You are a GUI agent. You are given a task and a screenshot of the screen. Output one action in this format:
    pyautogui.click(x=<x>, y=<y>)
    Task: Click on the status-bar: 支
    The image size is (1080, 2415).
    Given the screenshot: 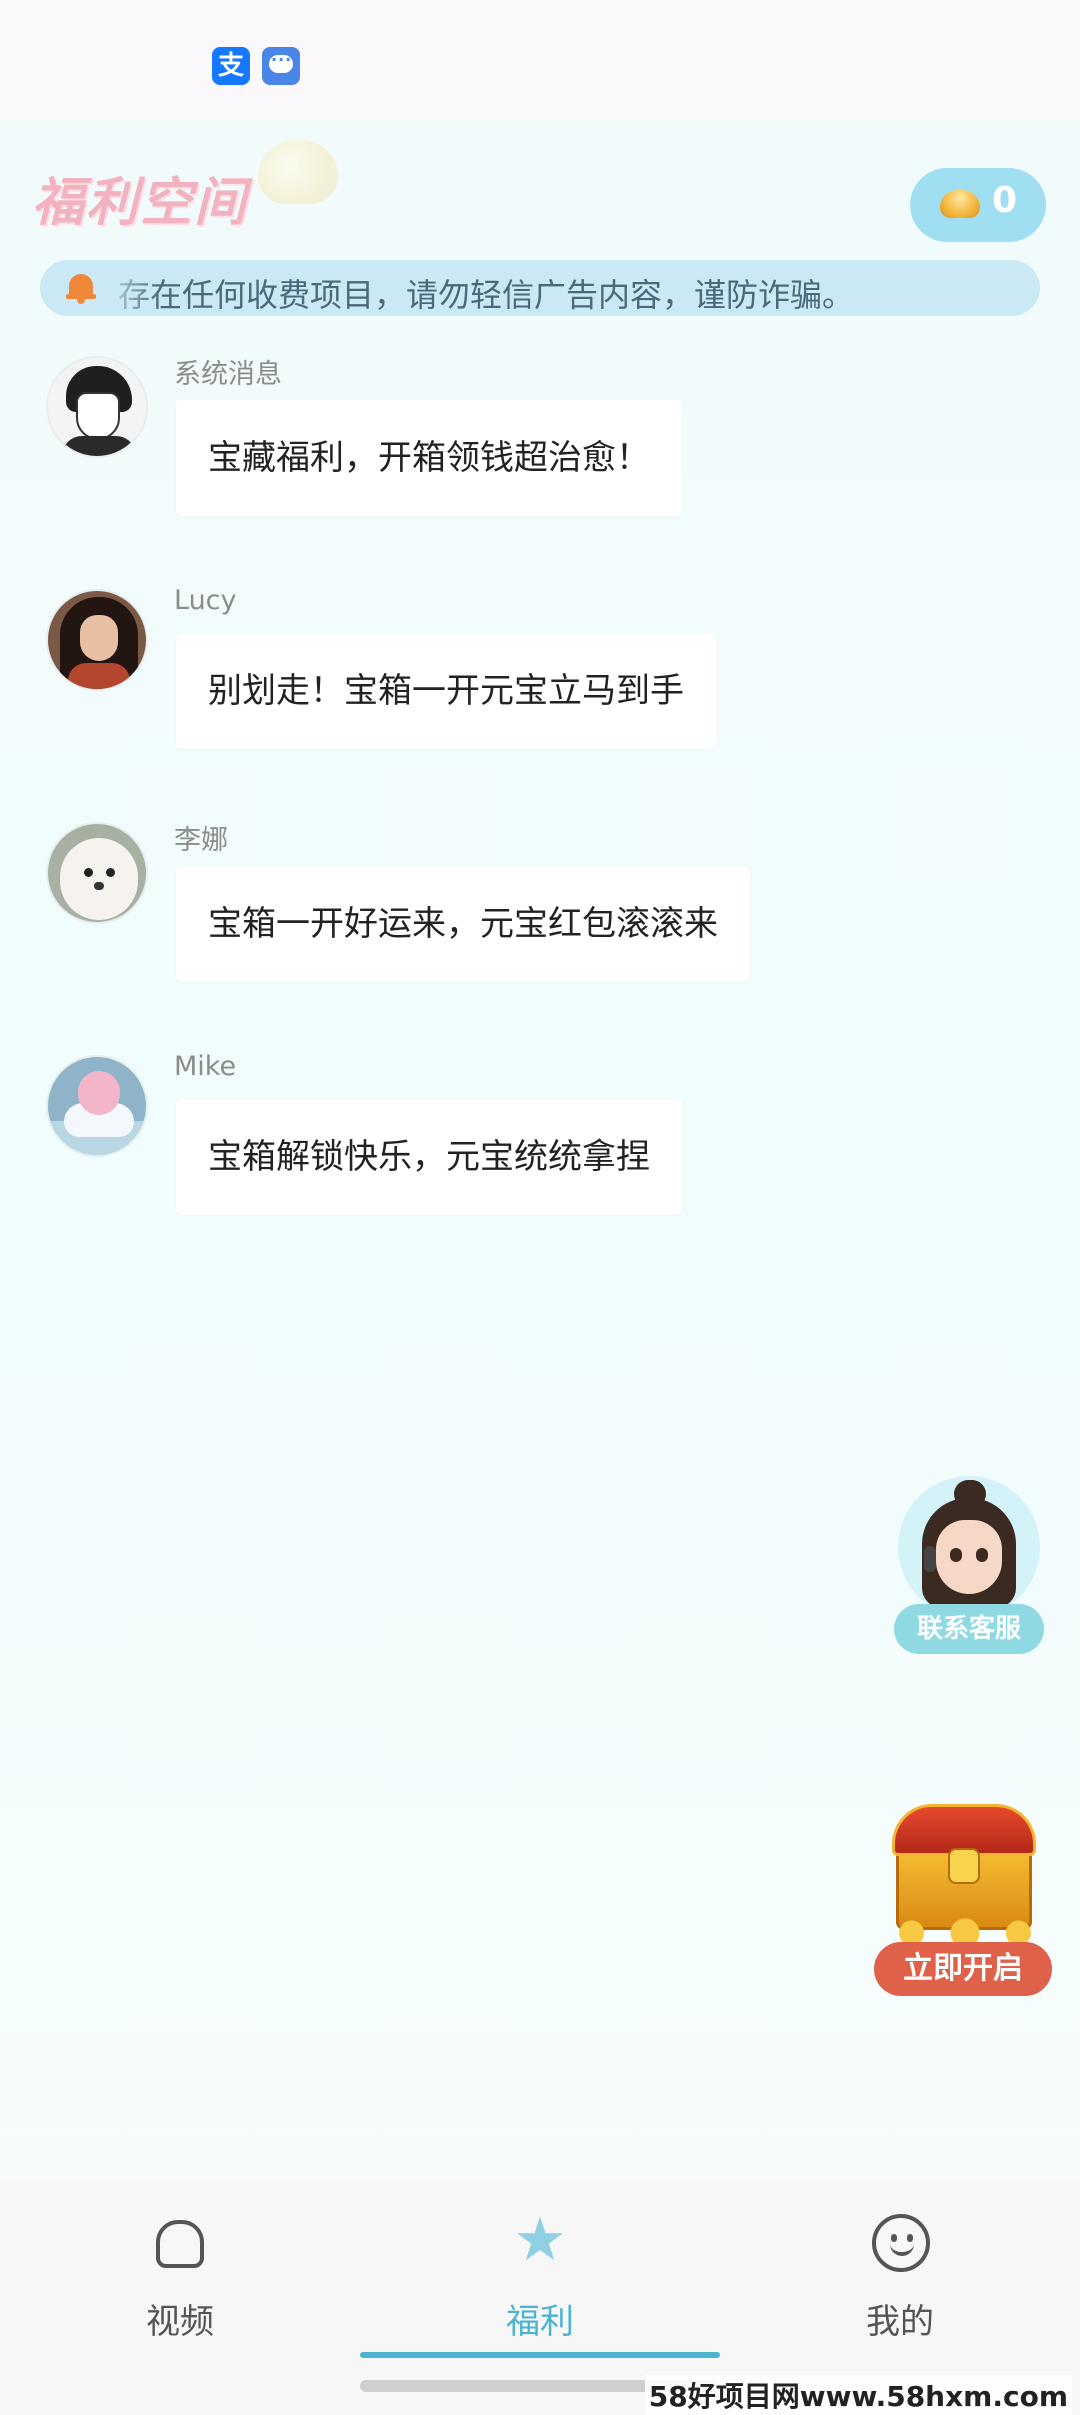 What is the action you would take?
    pyautogui.click(x=540, y=60)
    